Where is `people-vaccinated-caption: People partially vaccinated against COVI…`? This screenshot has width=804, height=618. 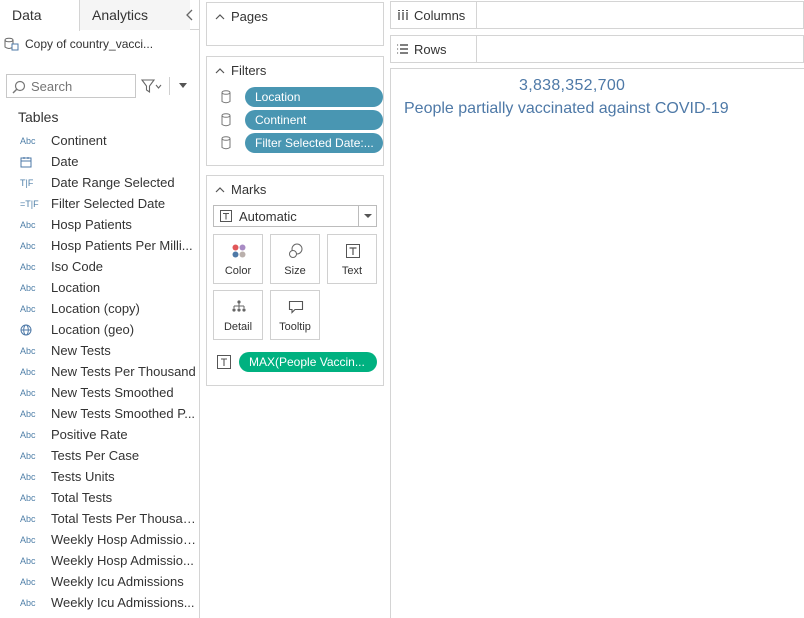
people-vaccinated-caption: People partially vaccinated against COVI… is located at coordinates (566, 108).